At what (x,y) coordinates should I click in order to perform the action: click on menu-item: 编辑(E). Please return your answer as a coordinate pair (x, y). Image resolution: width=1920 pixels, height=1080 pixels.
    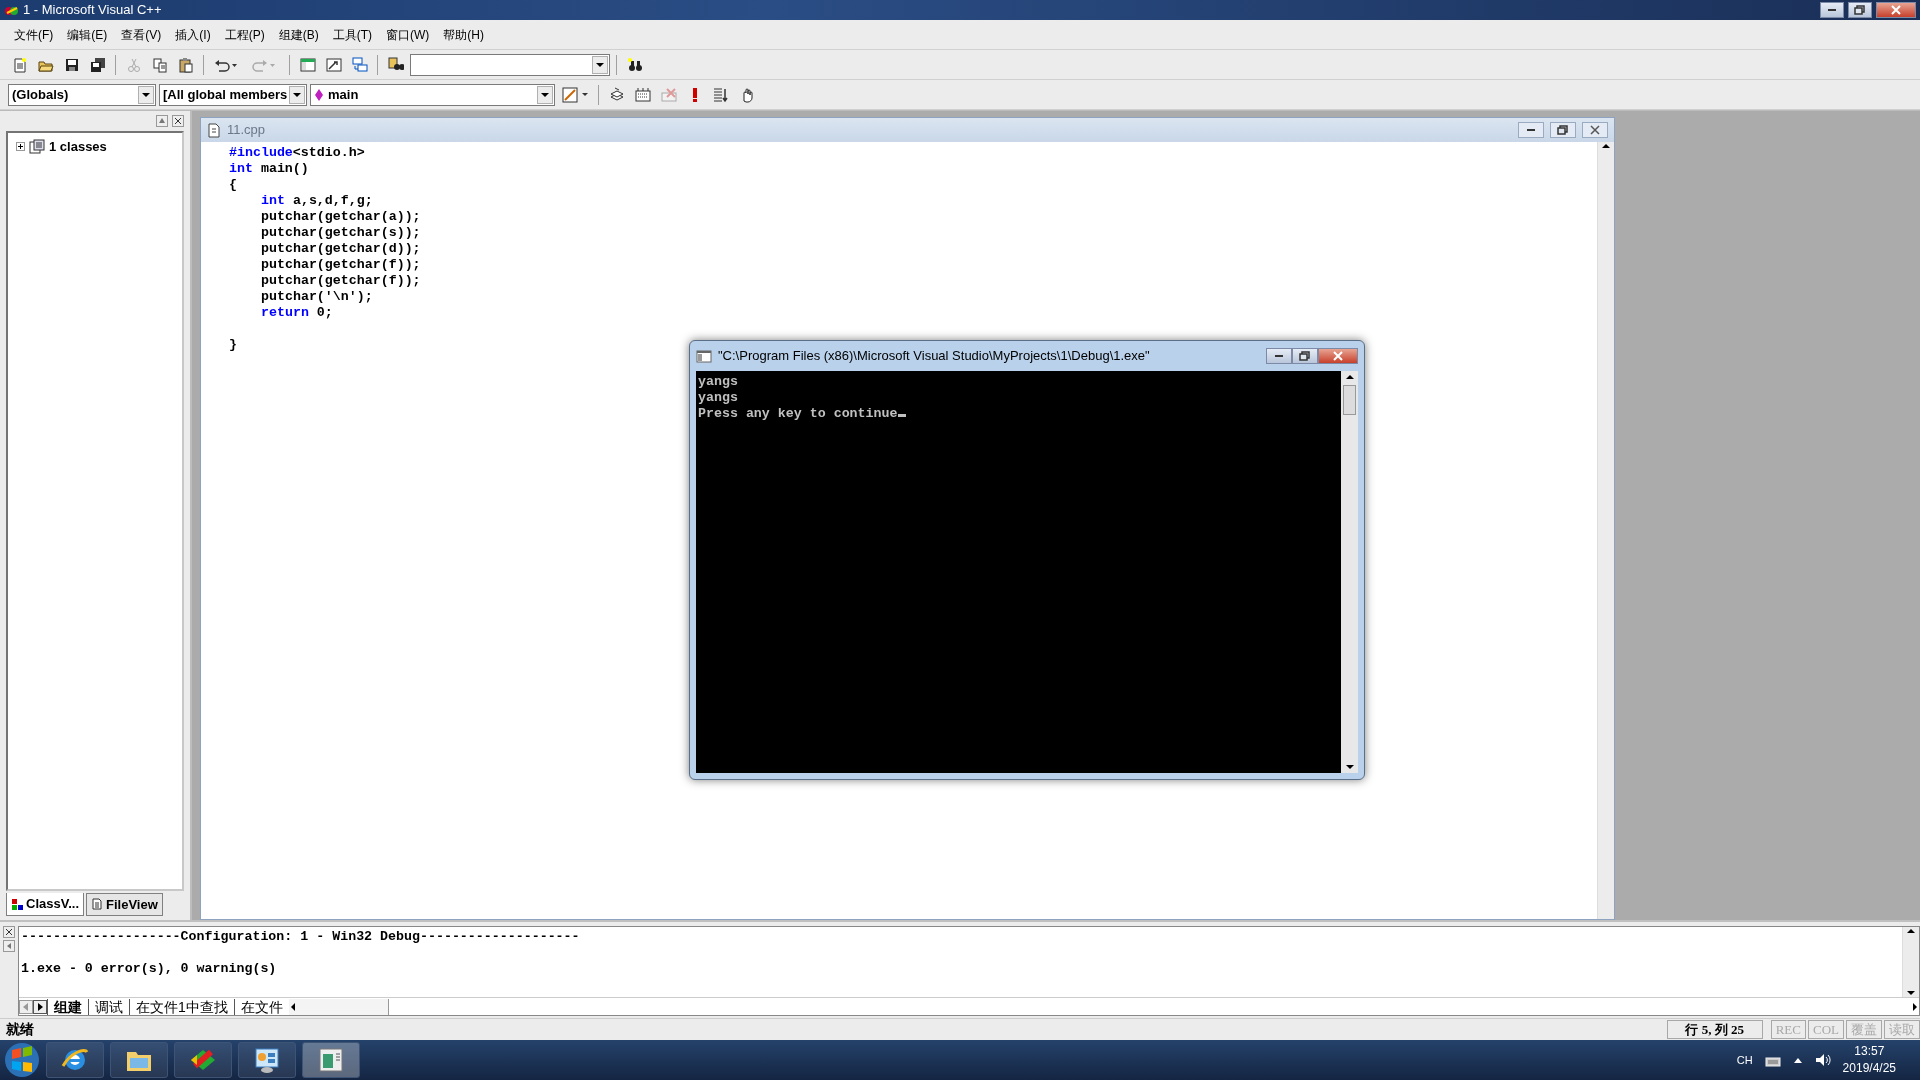
    Looking at the image, I should click on (87, 34).